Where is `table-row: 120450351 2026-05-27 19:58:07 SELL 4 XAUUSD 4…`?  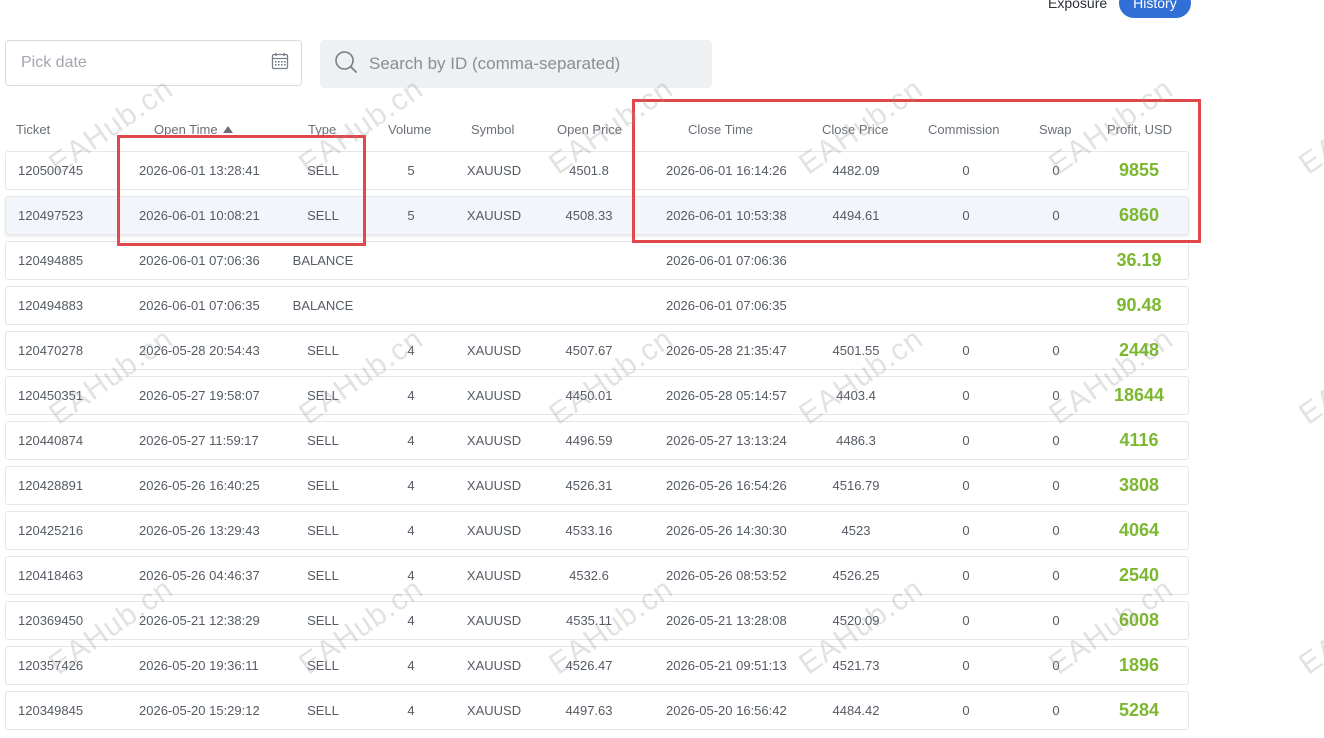 table-row: 120450351 2026-05-27 19:58:07 SELL 4 XAUUSD 4… is located at coordinates (597, 395).